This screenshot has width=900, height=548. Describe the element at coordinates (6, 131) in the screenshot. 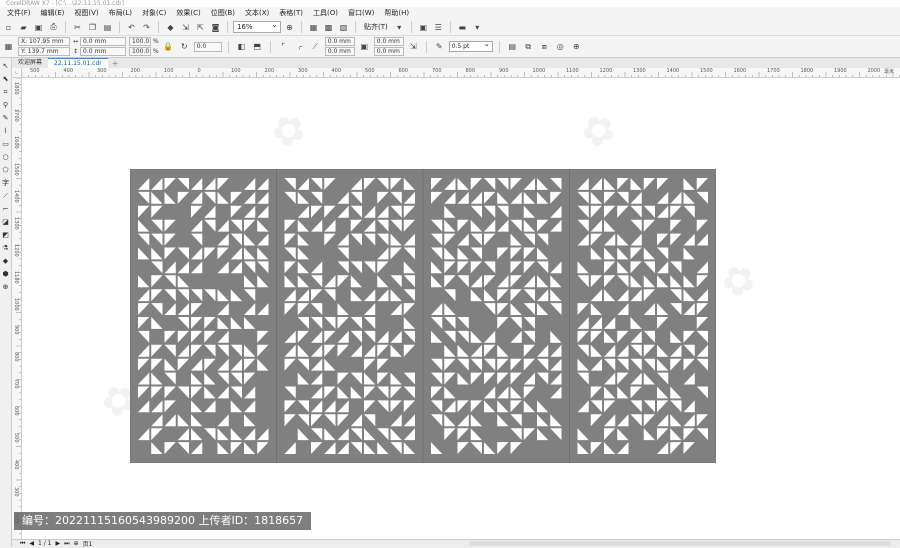

I see `artistic-media-icon: ⌇` at that location.